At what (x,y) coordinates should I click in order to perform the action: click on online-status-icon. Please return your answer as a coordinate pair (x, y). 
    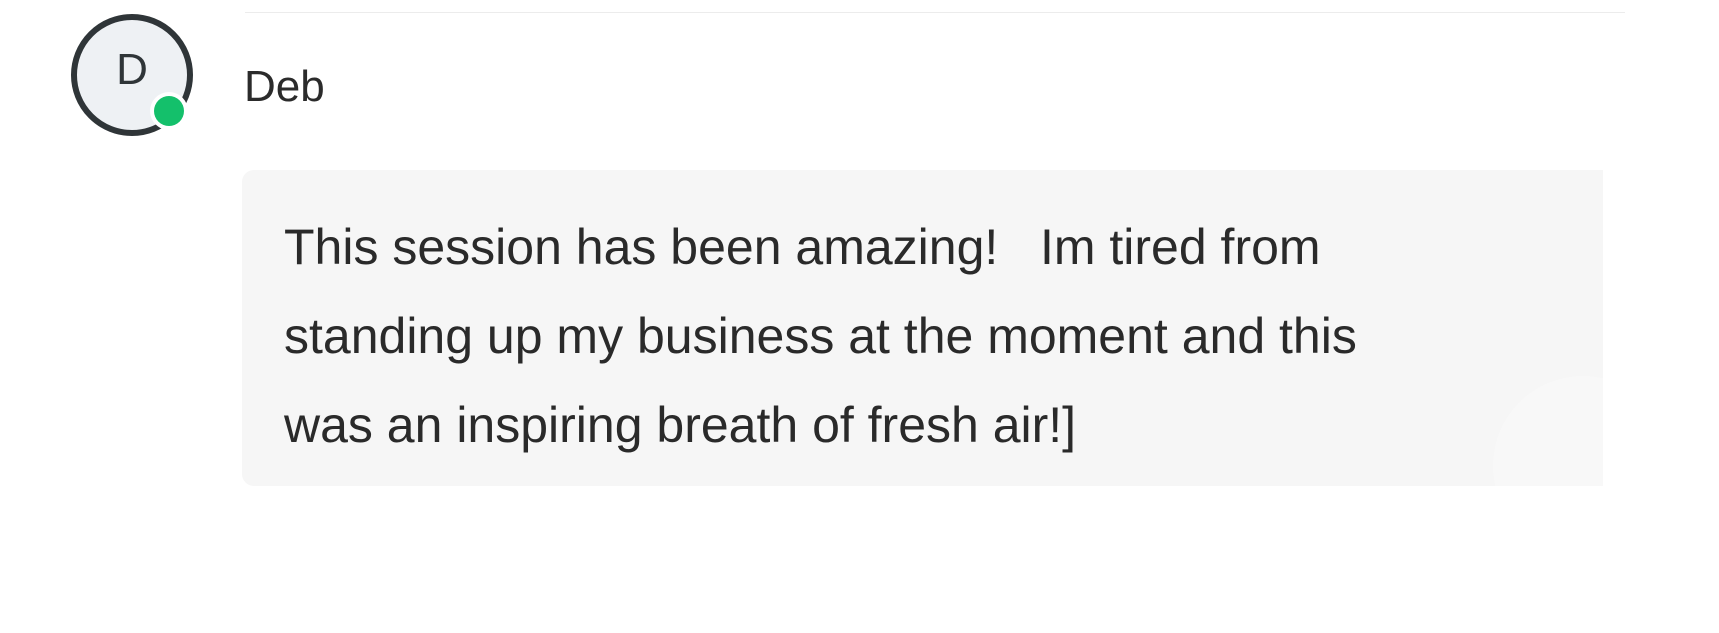
    Looking at the image, I should click on (169, 111).